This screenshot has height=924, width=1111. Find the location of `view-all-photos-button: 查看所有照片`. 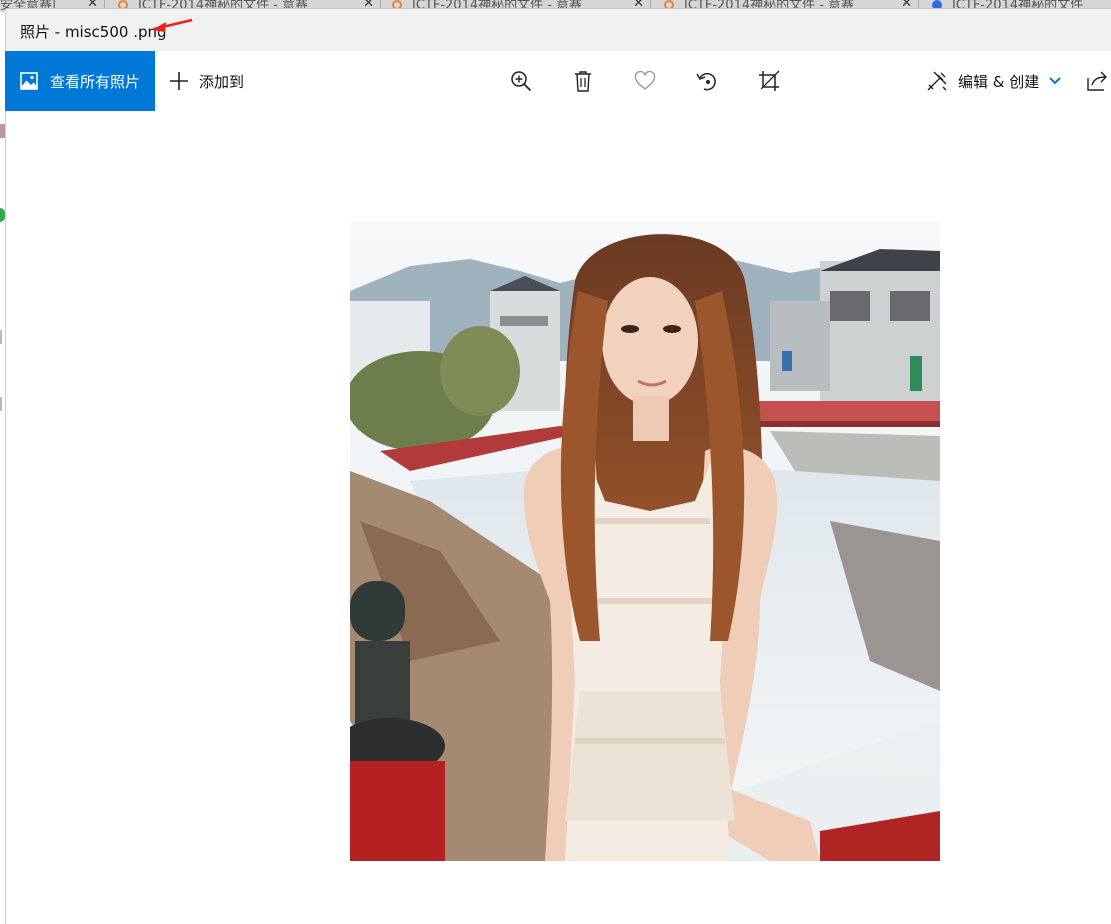

view-all-photos-button: 查看所有照片 is located at coordinates (80, 81).